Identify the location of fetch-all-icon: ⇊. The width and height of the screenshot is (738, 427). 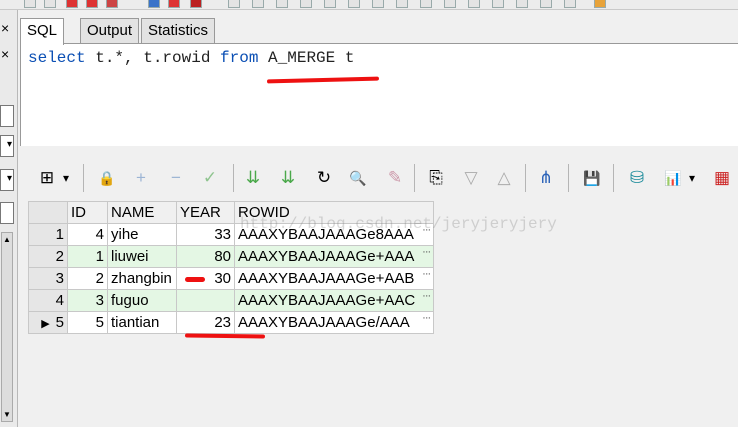
(288, 178).